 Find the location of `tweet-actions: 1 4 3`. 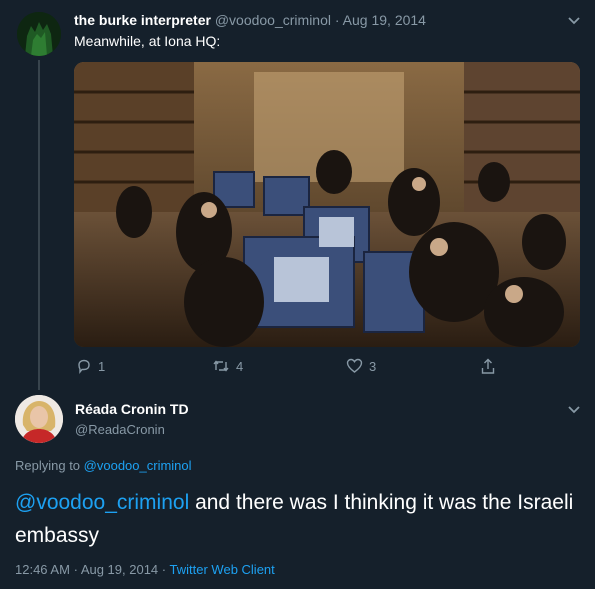

tweet-actions: 1 4 3 is located at coordinates (294, 369).